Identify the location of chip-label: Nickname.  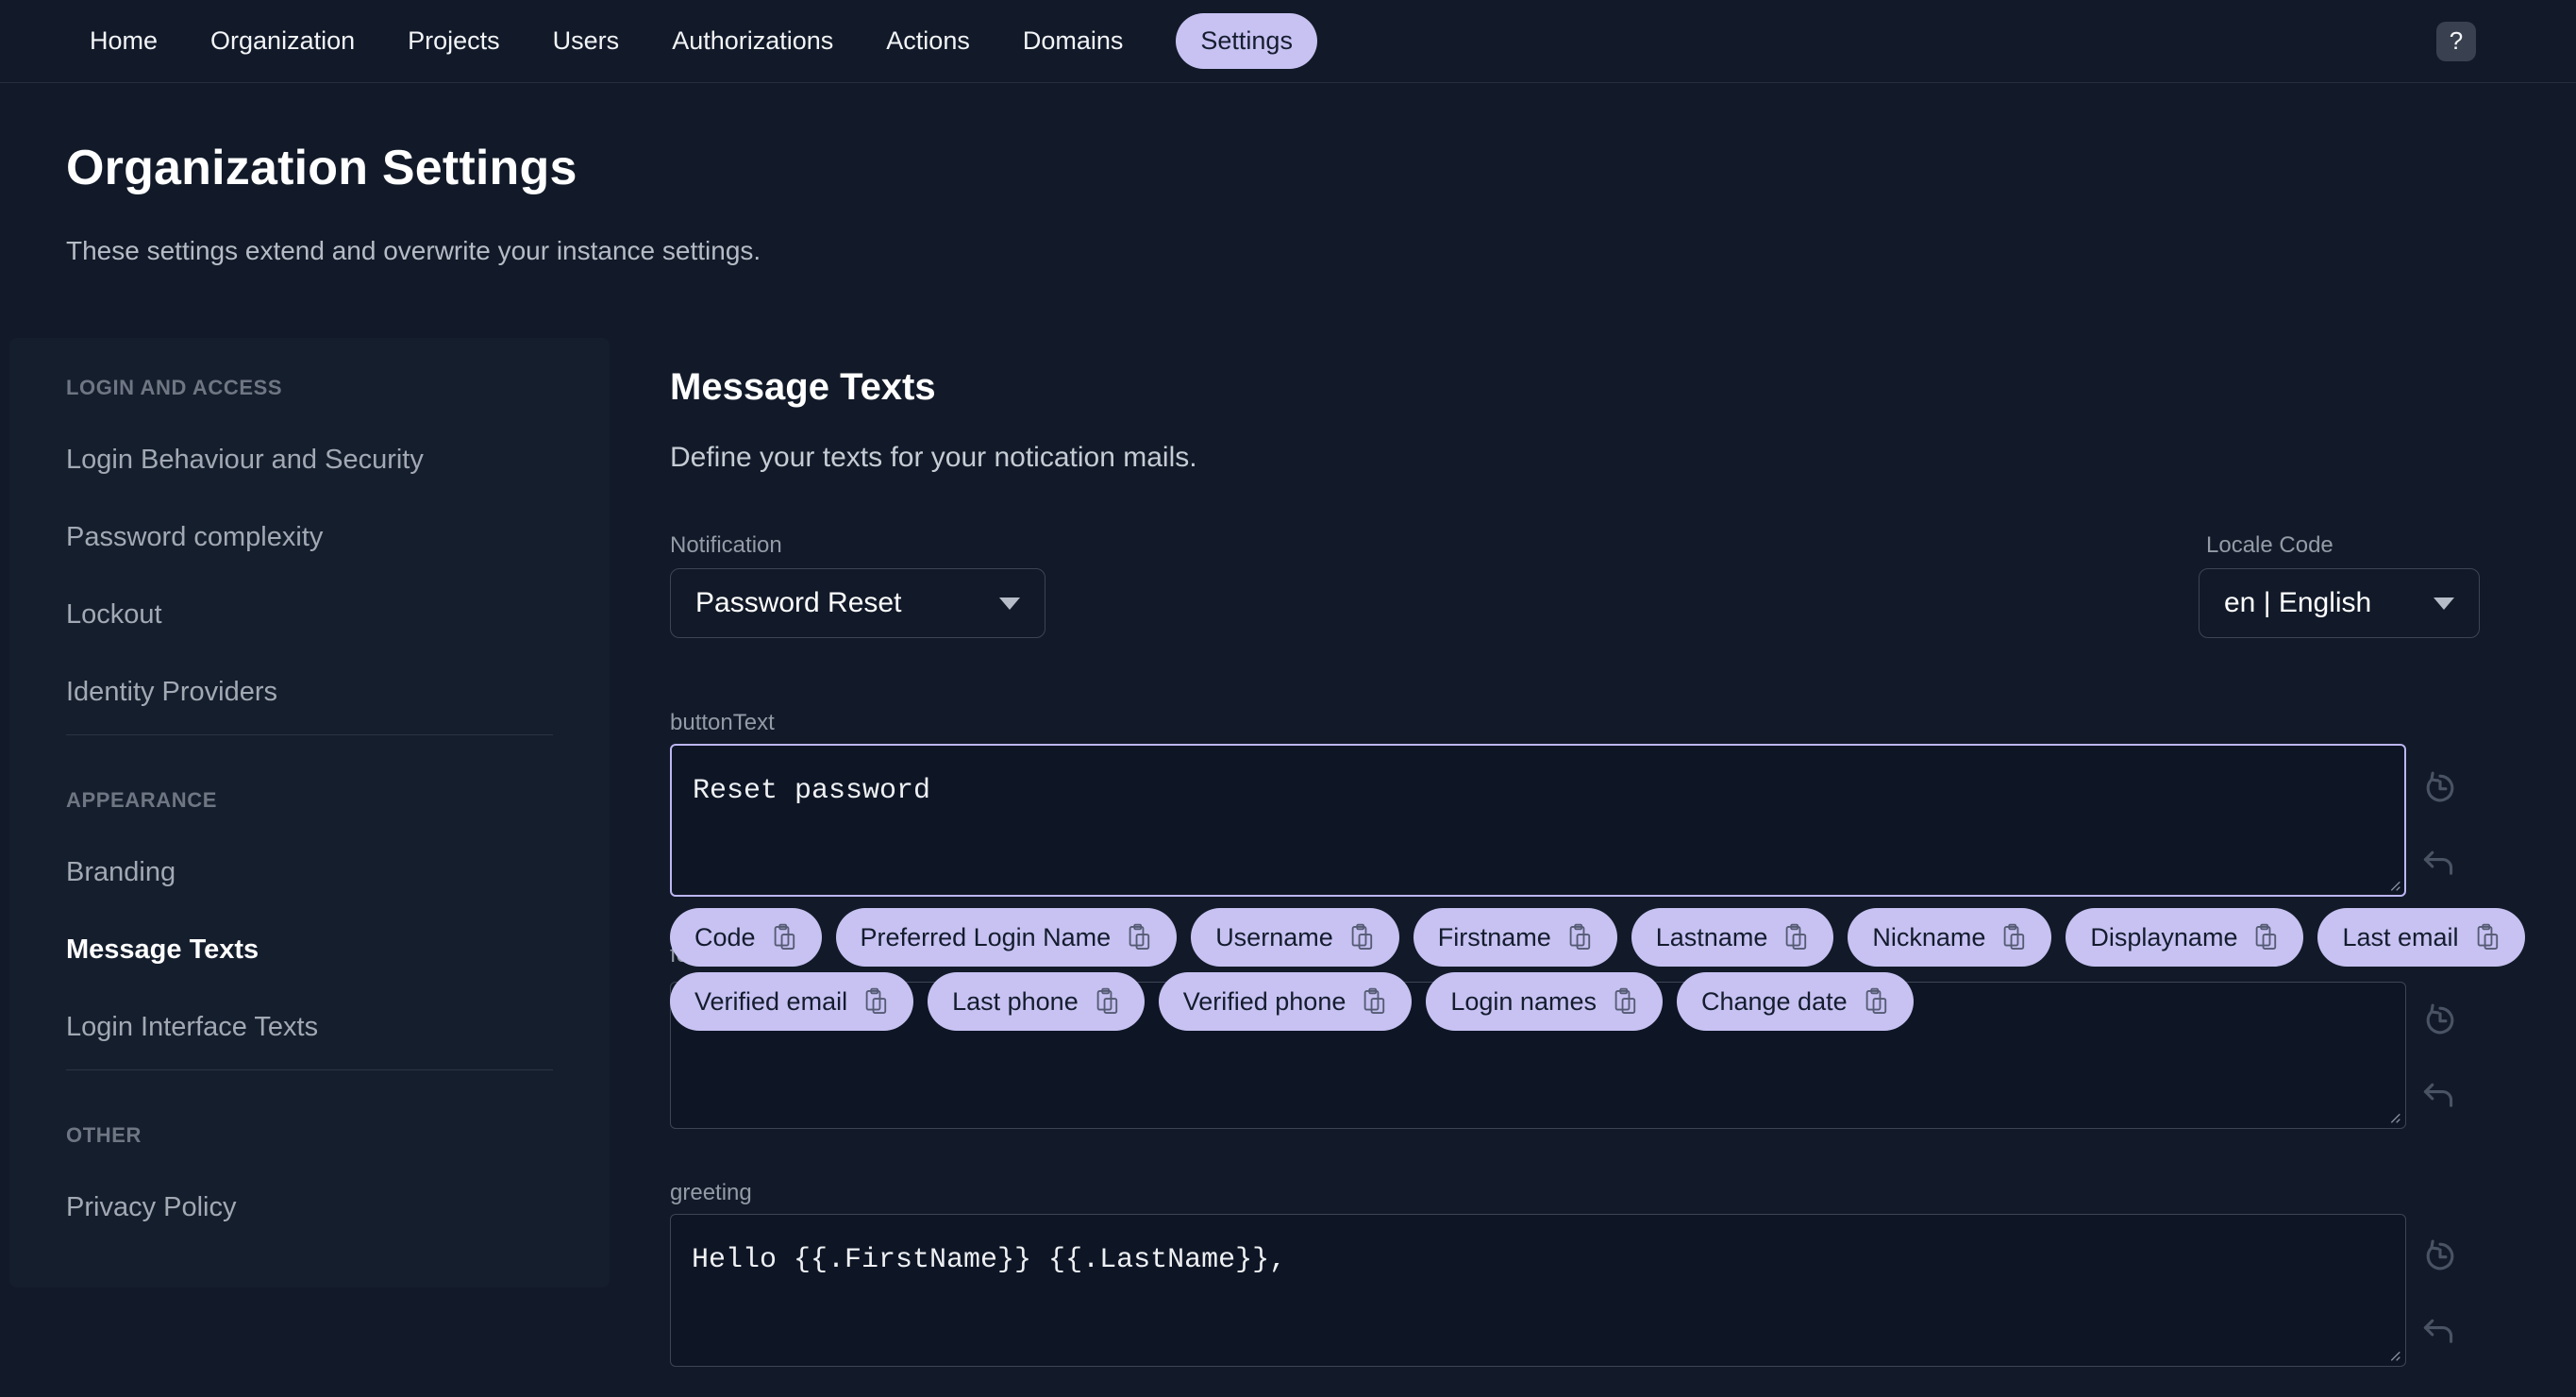
(1929, 936).